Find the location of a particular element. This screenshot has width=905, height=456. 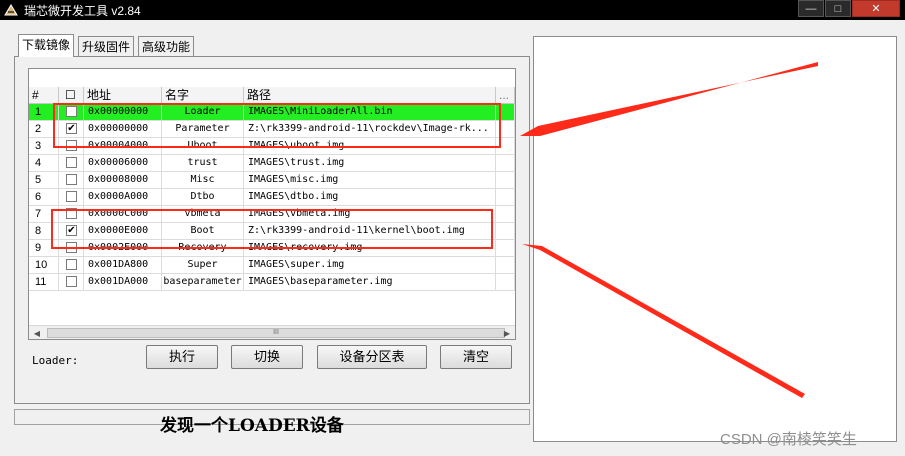

tab-download-image: 下载镜像 is located at coordinates (46, 45).